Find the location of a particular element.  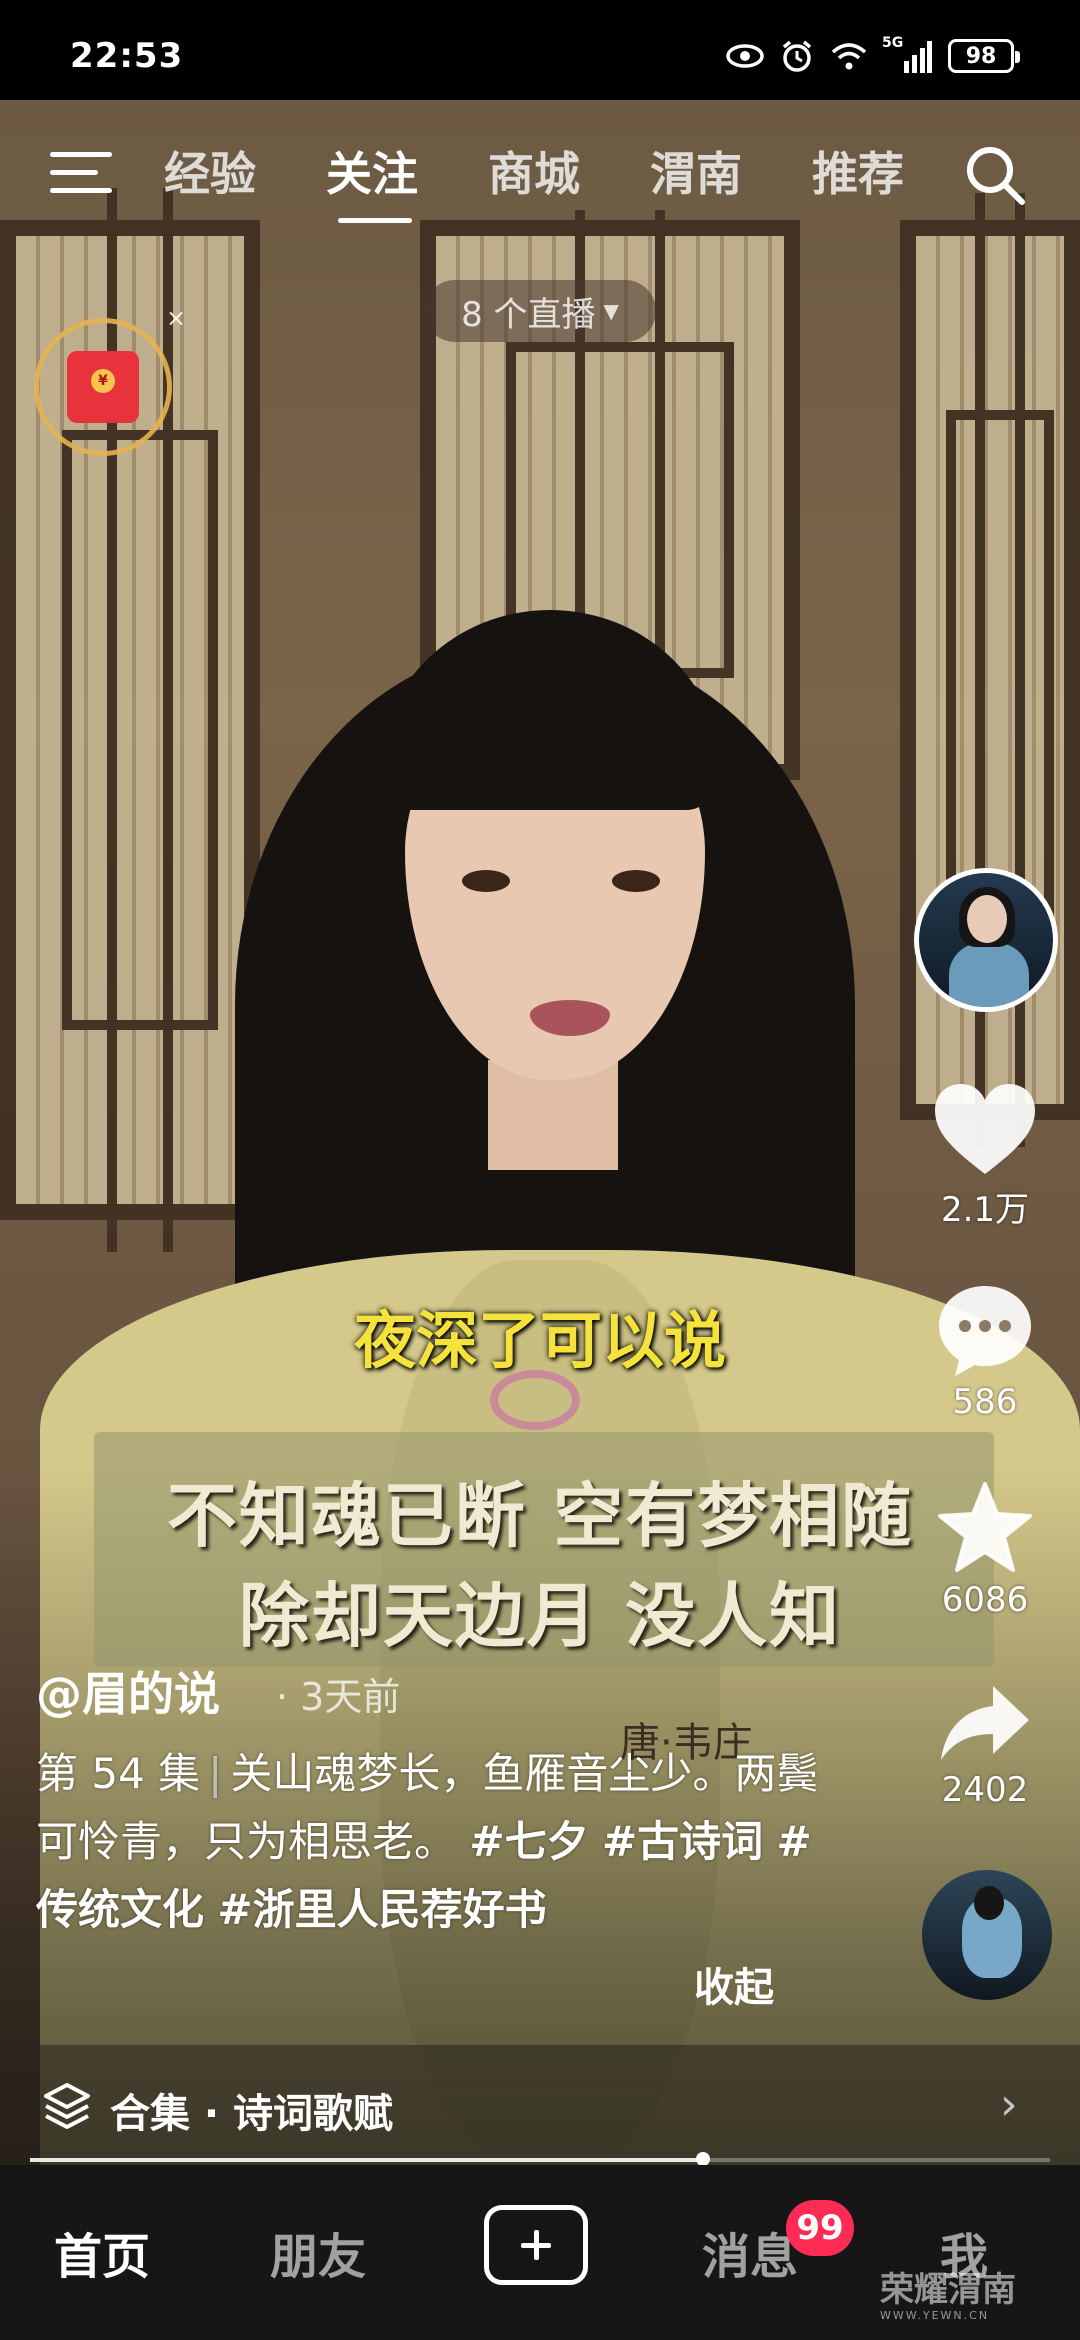

tab-mall: 商城 is located at coordinates (534, 171).